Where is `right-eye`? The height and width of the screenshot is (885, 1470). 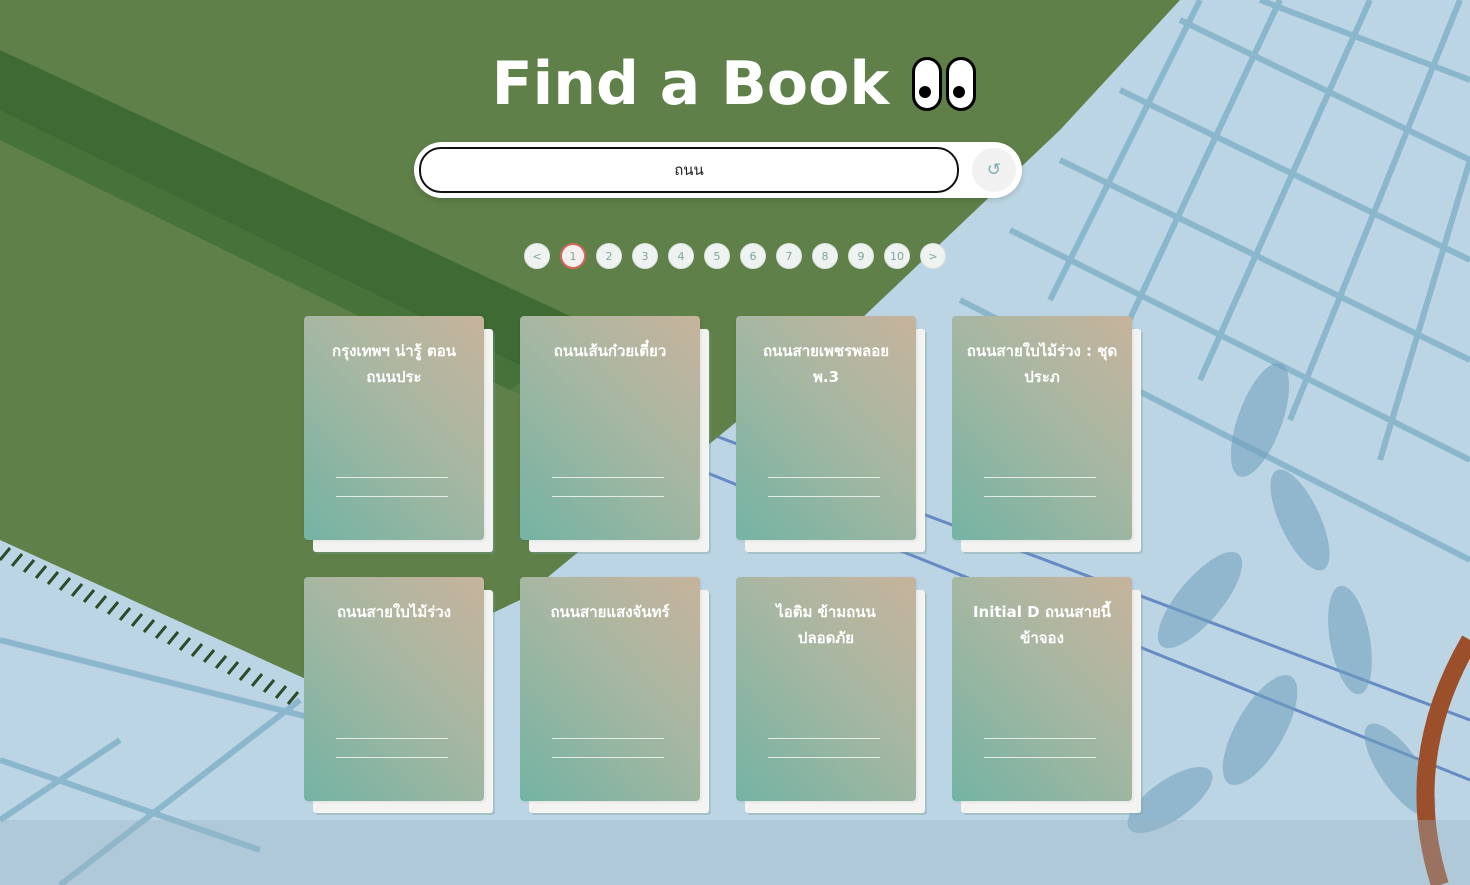
right-eye is located at coordinates (961, 84).